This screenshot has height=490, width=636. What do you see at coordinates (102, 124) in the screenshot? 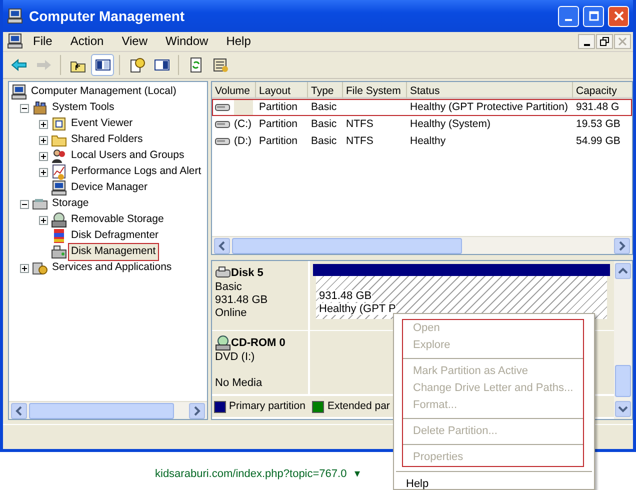
I see `tree-item: Event Viewer` at bounding box center [102, 124].